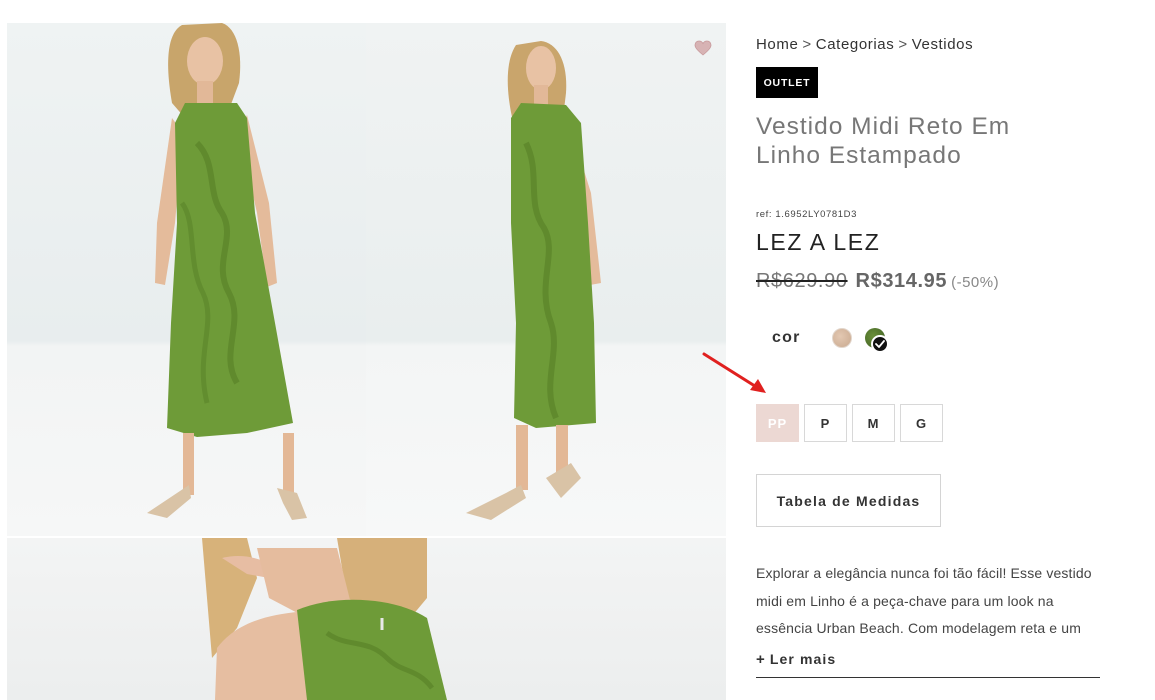 The image size is (1155, 700). What do you see at coordinates (761, 659) in the screenshot?
I see `plus-icon: +` at bounding box center [761, 659].